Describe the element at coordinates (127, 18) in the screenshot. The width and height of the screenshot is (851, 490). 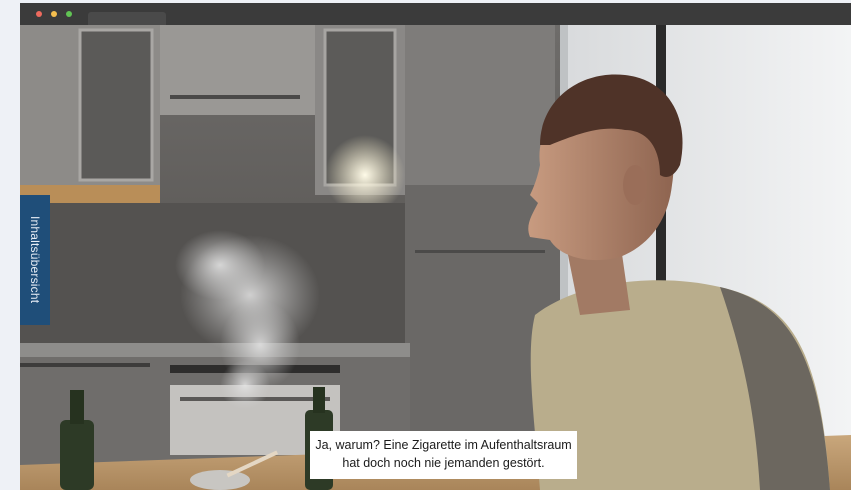
I see `window-tab` at that location.